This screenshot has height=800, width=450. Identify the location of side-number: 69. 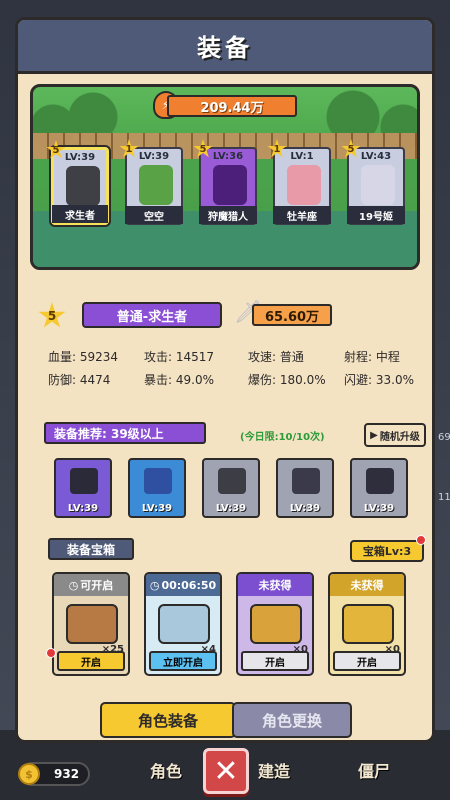
(444, 437).